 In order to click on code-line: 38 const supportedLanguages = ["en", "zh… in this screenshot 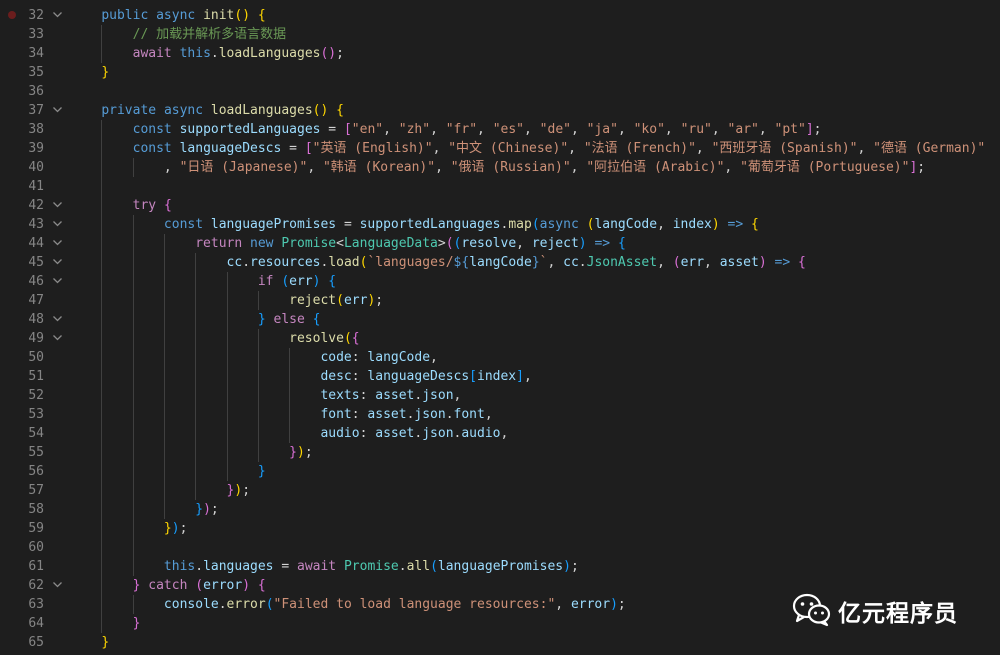, I will do `click(500, 129)`.